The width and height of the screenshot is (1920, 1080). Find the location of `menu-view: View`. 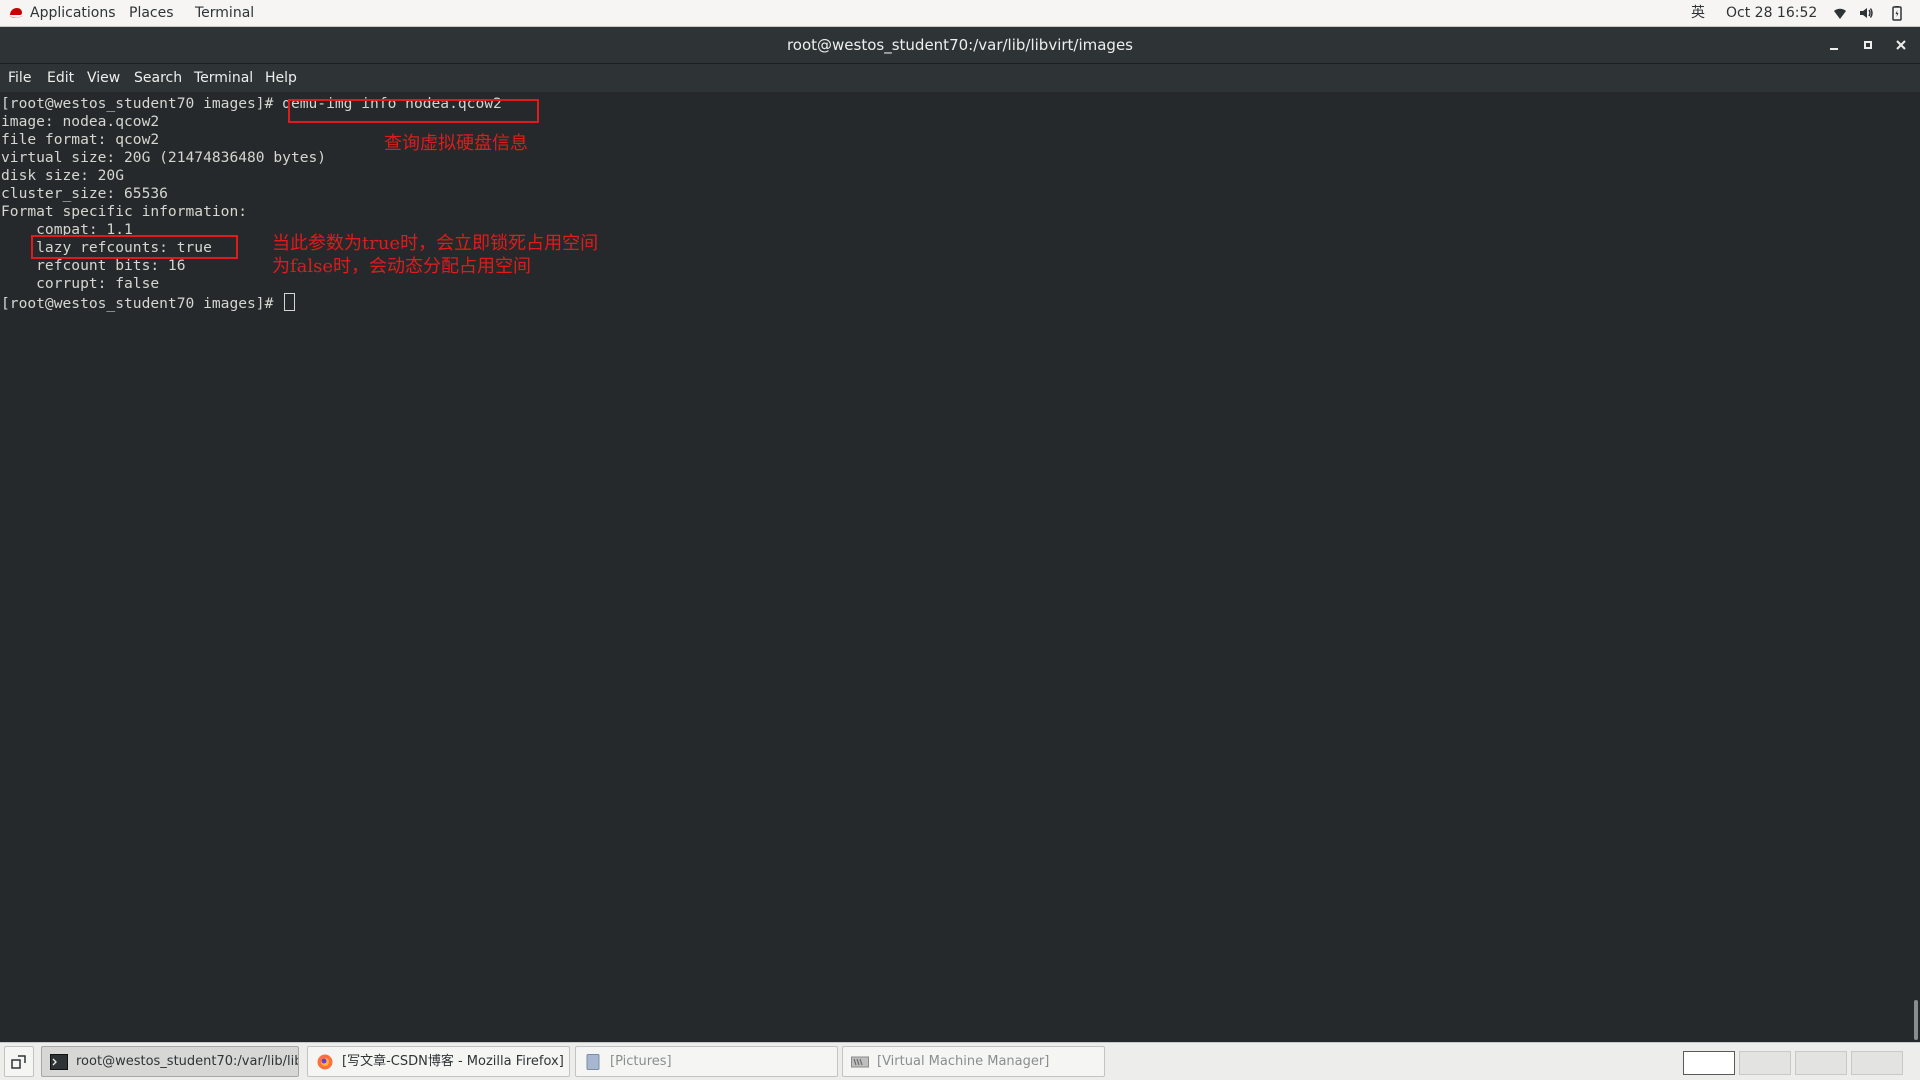

menu-view: View is located at coordinates (103, 78).